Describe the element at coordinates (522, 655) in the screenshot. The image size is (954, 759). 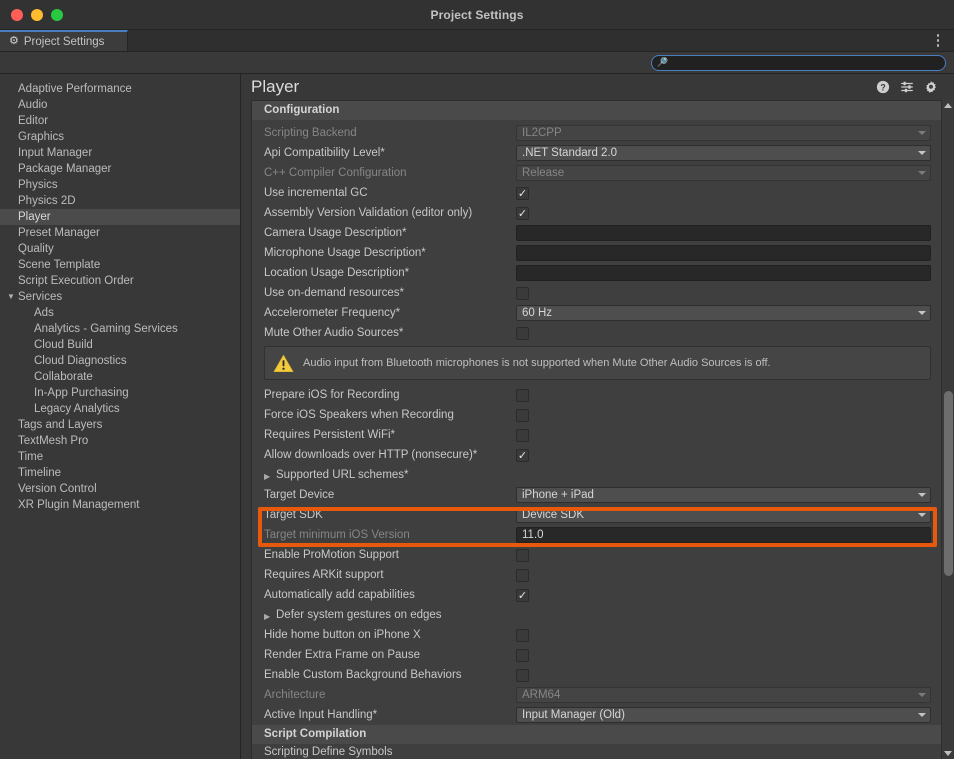
I see `render-extra-frame-on-pause-checkbox` at that location.